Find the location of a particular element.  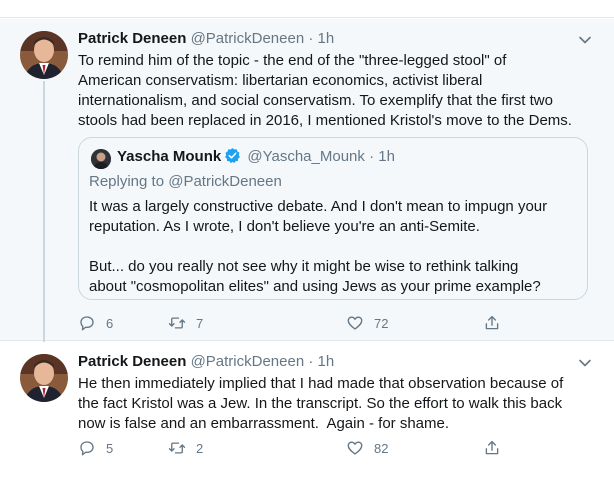

previous-tweet-edge is located at coordinates (307, 9).